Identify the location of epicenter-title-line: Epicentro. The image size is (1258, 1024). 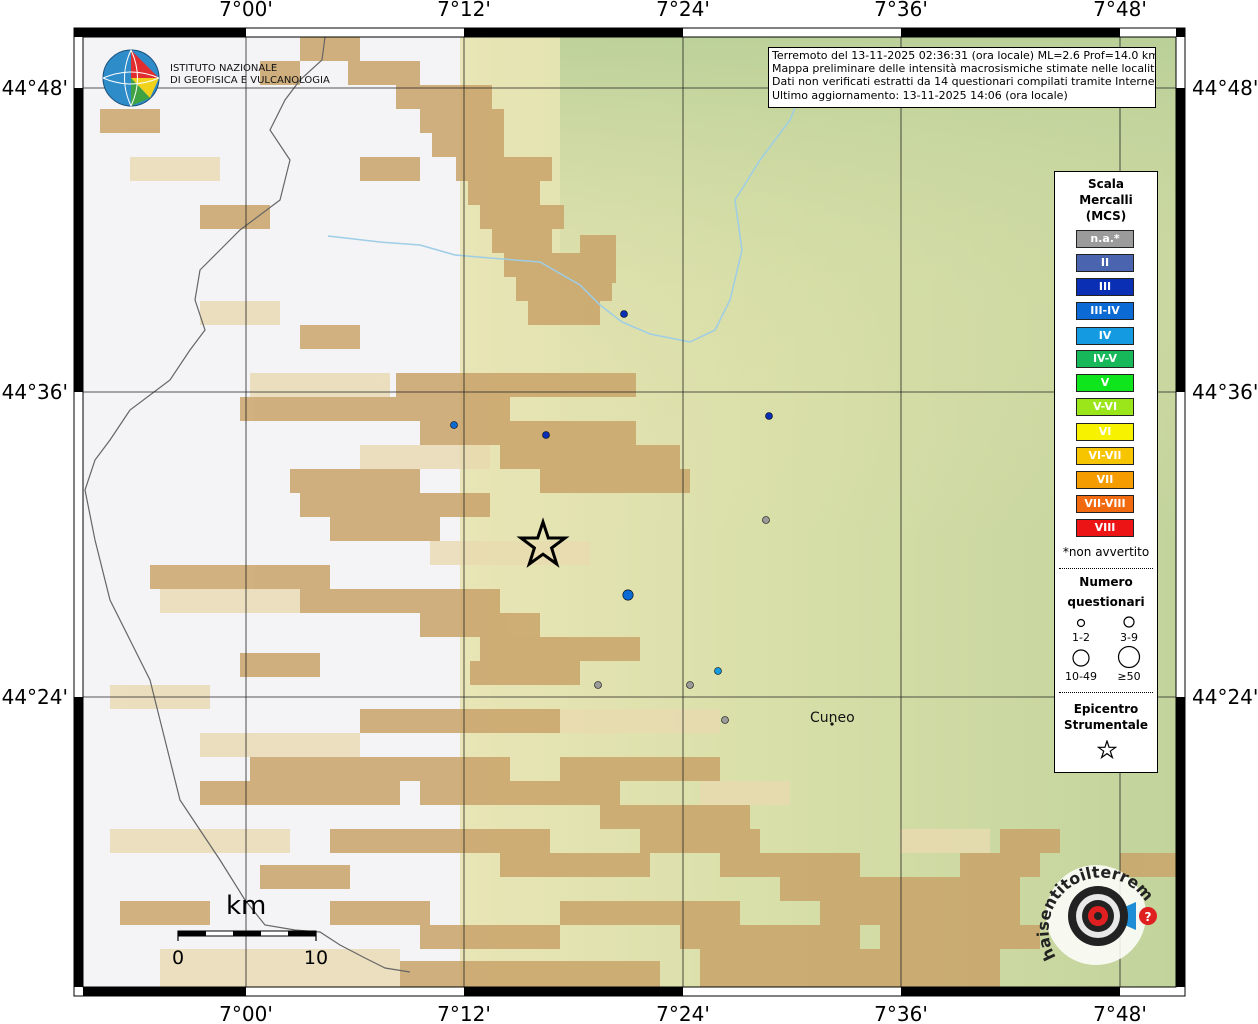
(1106, 709).